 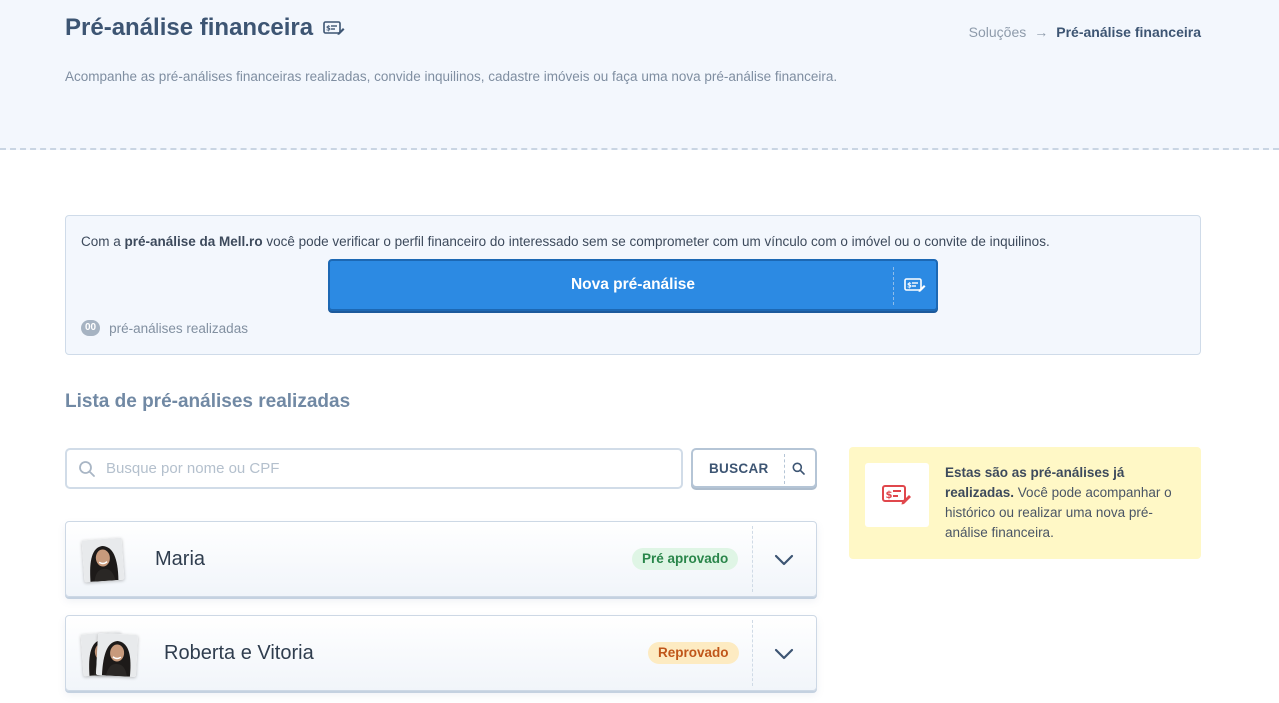 What do you see at coordinates (193, 241) in the screenshot?
I see `info-text-brand: pré-análise da Mell.ro` at bounding box center [193, 241].